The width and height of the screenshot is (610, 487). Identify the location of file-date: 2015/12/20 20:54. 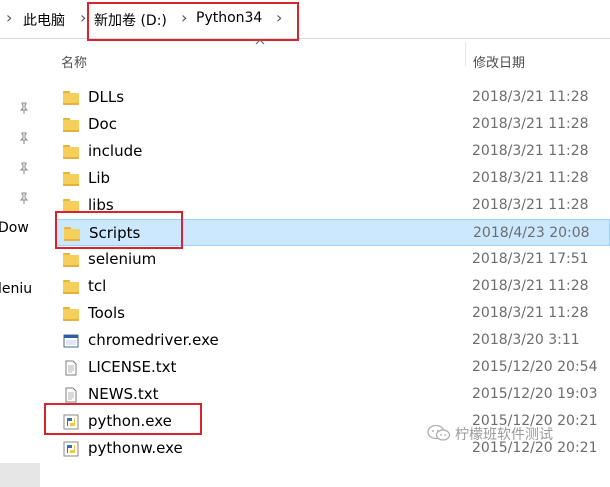
(535, 367).